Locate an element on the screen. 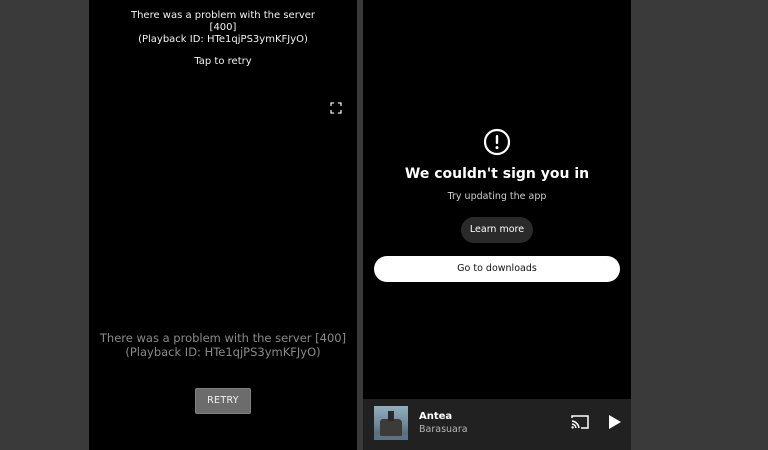 The height and width of the screenshot is (450, 768). sign-in-error-subtitle: Try updating the app is located at coordinates (497, 196).